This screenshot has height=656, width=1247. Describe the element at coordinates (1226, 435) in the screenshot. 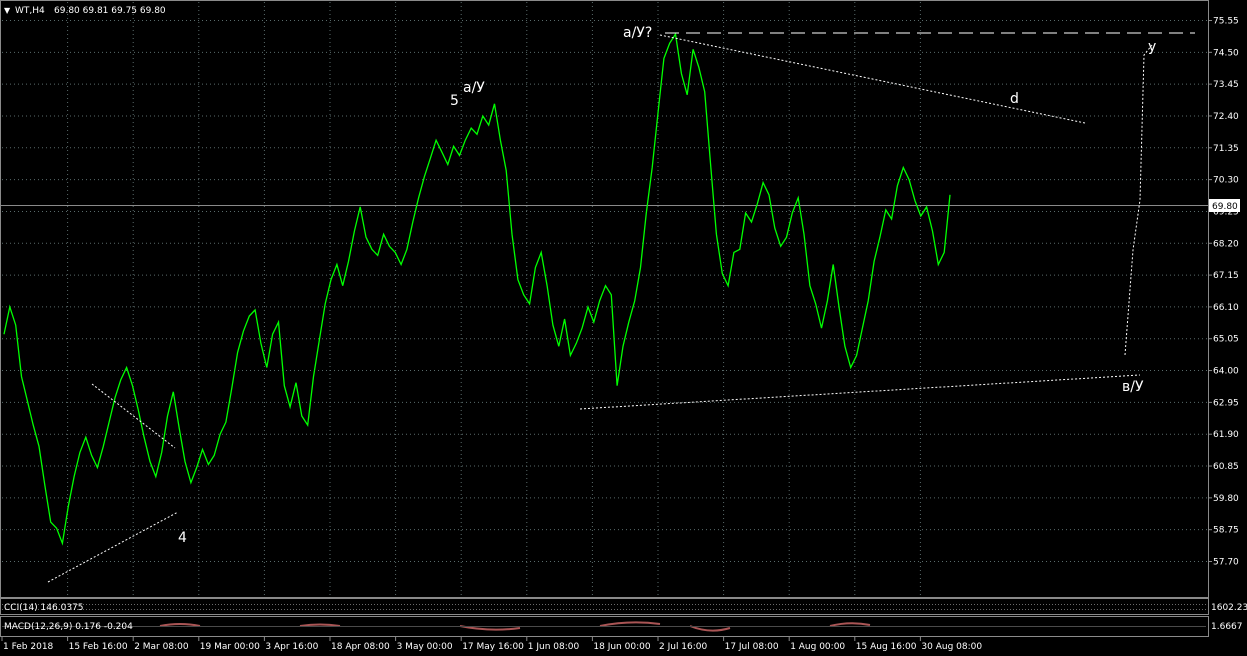

I see `y-tick-label: 61.90` at that location.